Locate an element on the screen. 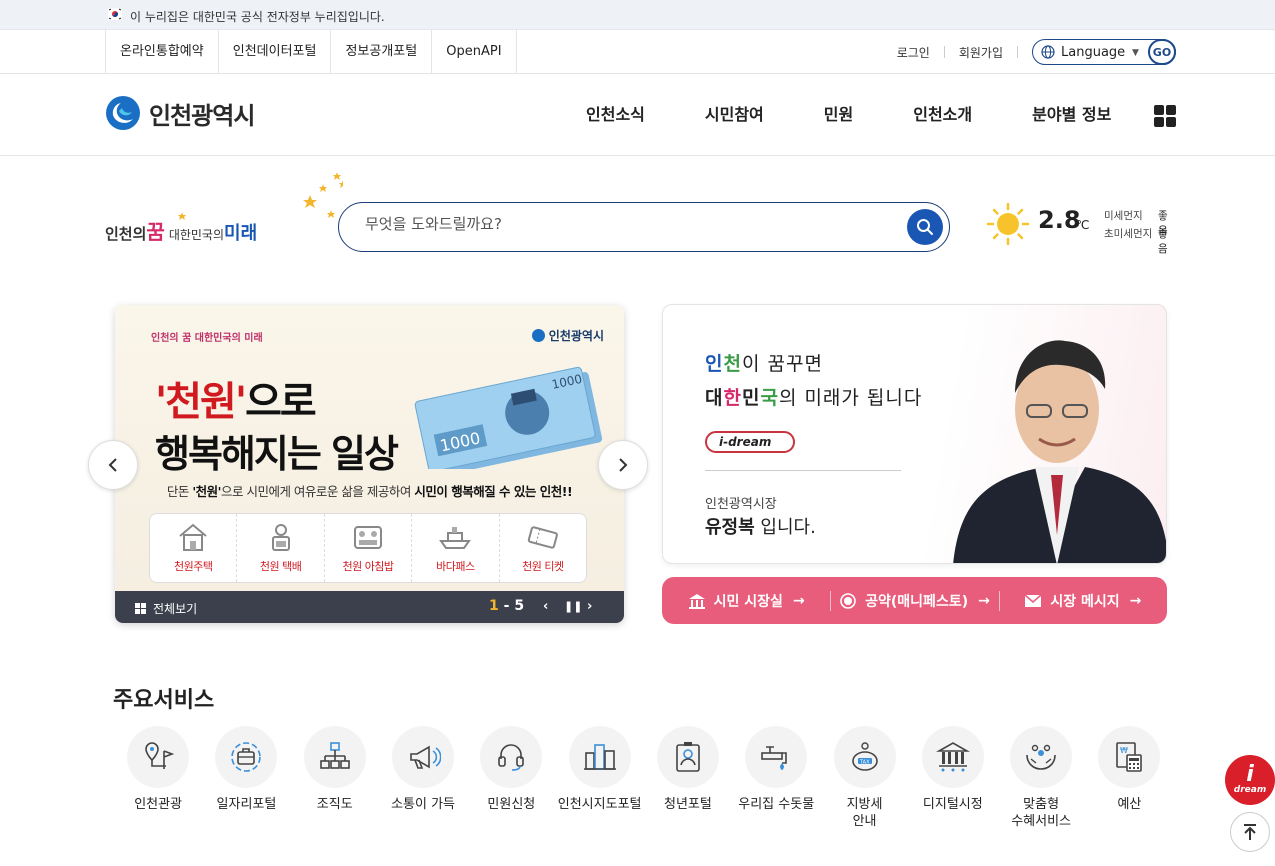 The image size is (1275, 866). banner-service-seapass: 바다패스 is located at coordinates (456, 548).